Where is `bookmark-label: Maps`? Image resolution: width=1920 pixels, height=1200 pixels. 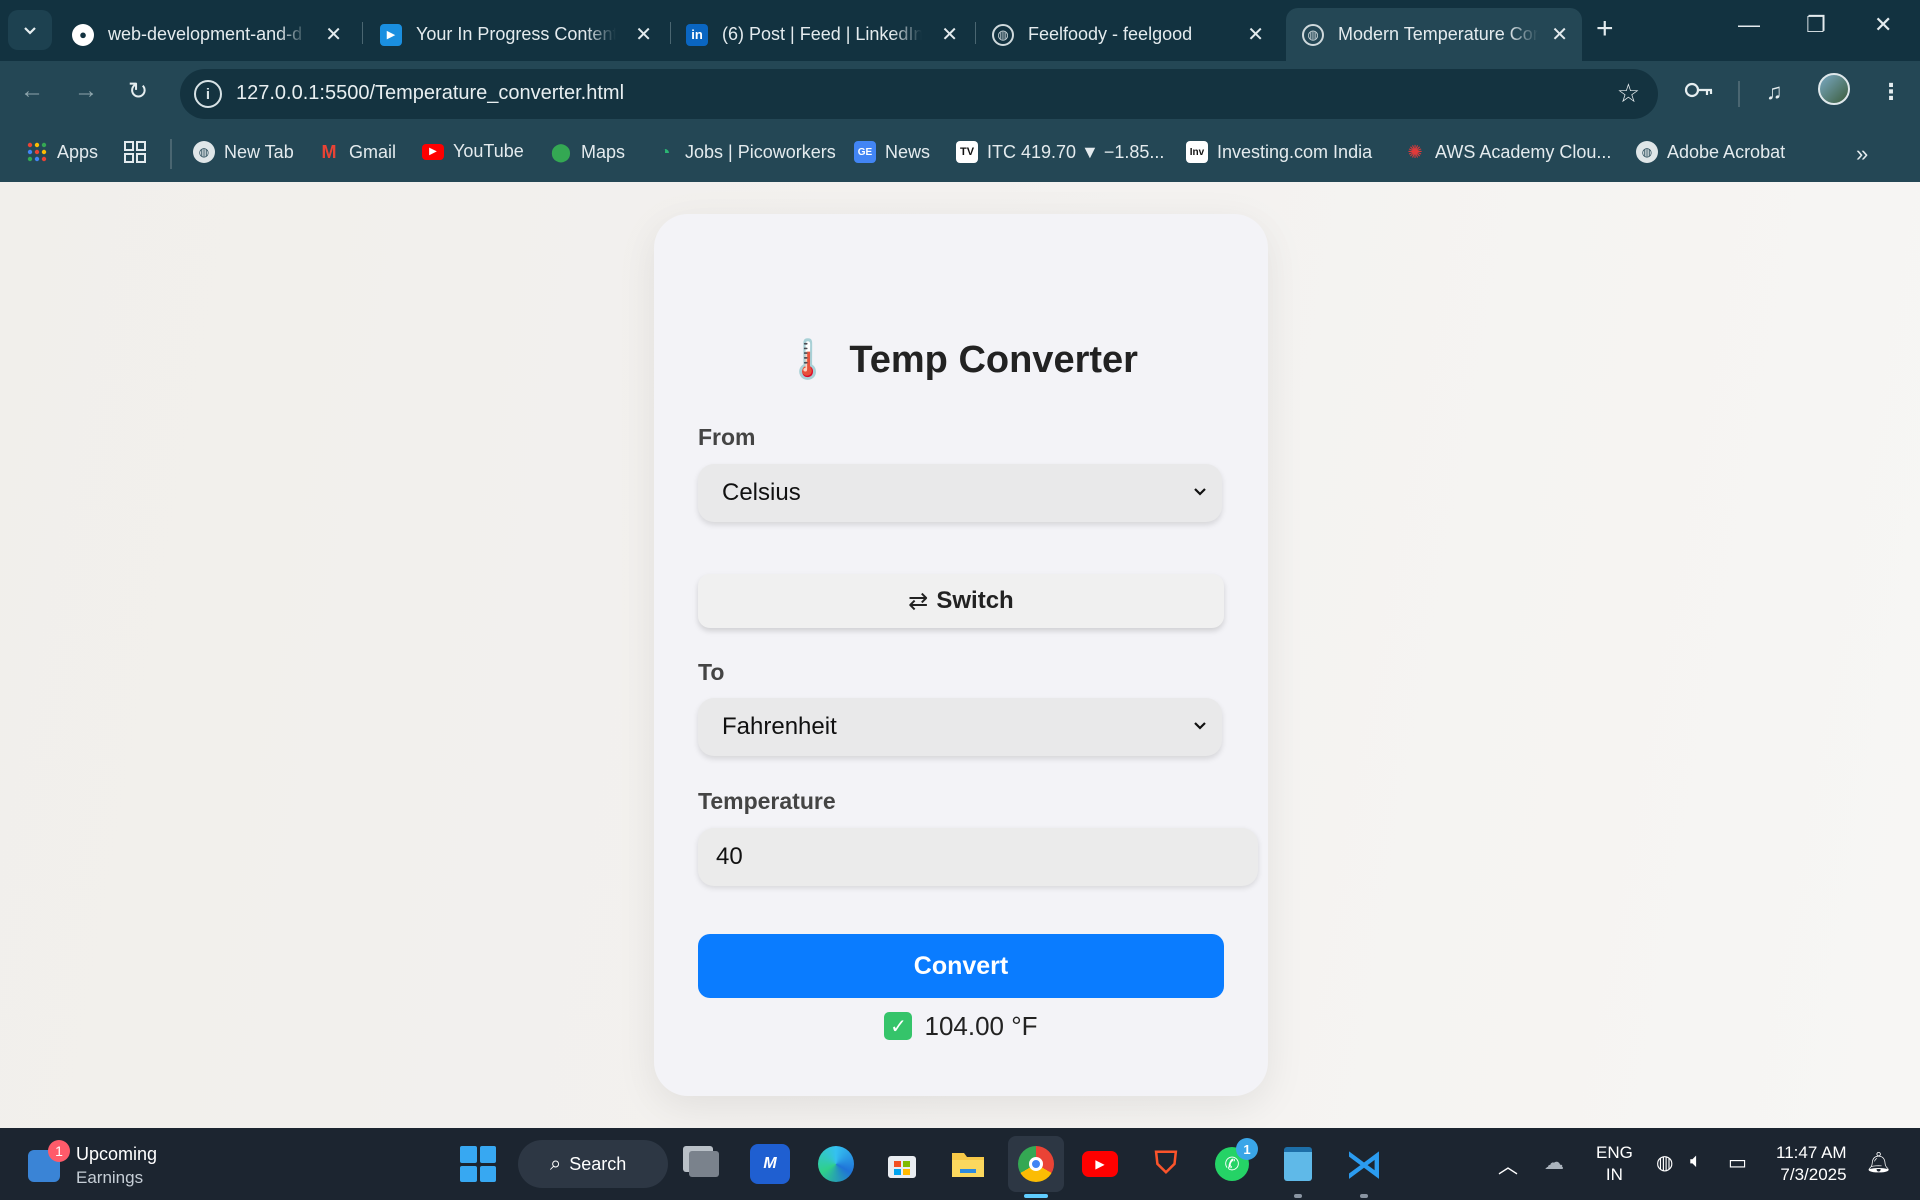 bookmark-label: Maps is located at coordinates (603, 151).